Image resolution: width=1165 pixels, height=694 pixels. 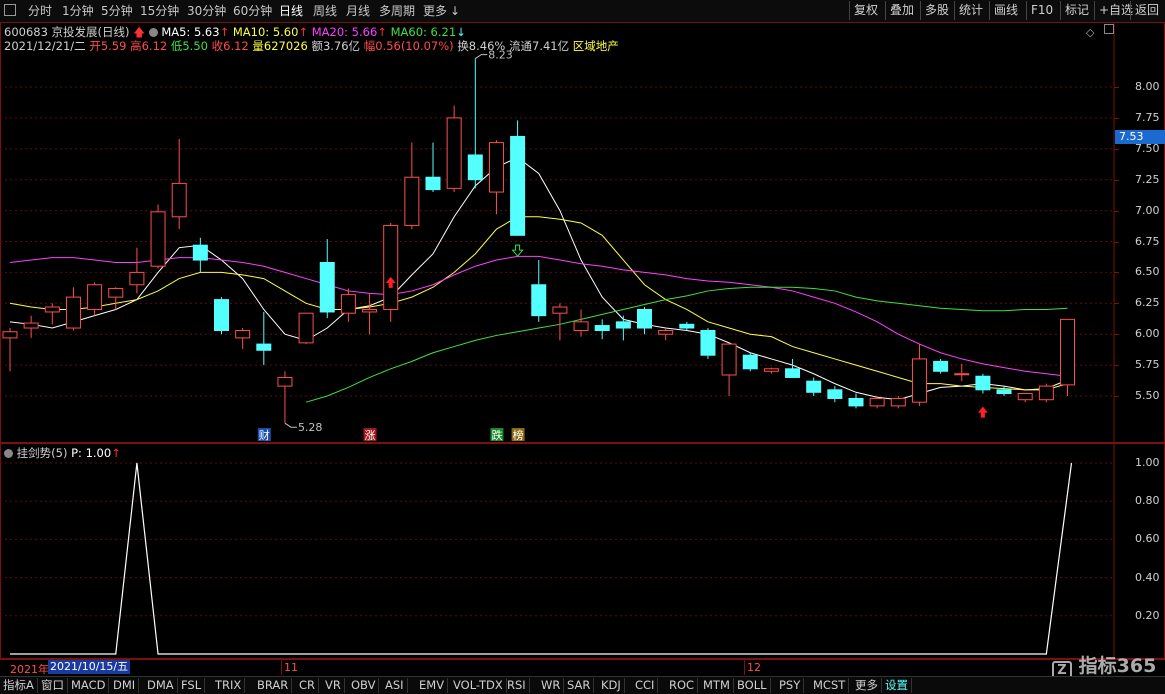 I want to click on period-tab-3: 15分钟, so click(x=159, y=11).